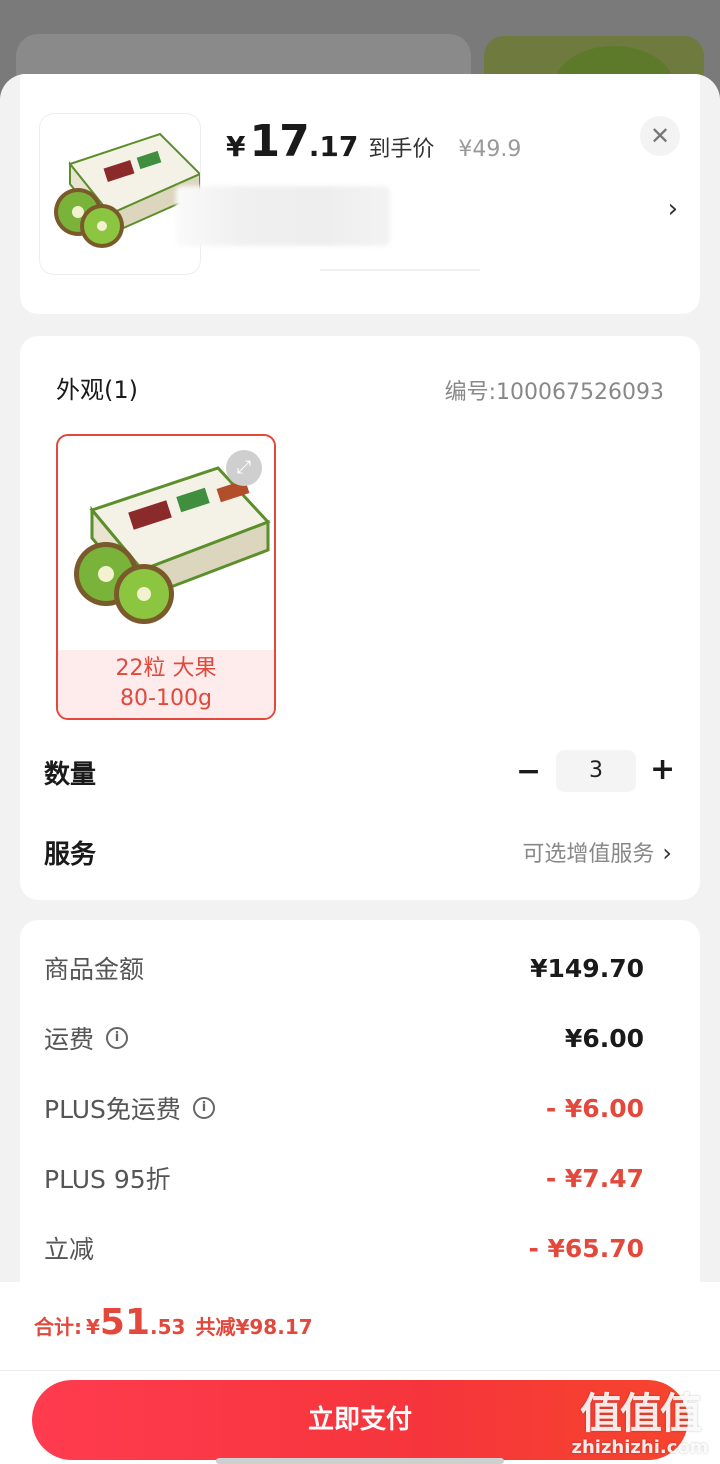 The height and width of the screenshot is (1464, 720). What do you see at coordinates (254, 1327) in the screenshot?
I see `total-saved: 共减¥98.17` at bounding box center [254, 1327].